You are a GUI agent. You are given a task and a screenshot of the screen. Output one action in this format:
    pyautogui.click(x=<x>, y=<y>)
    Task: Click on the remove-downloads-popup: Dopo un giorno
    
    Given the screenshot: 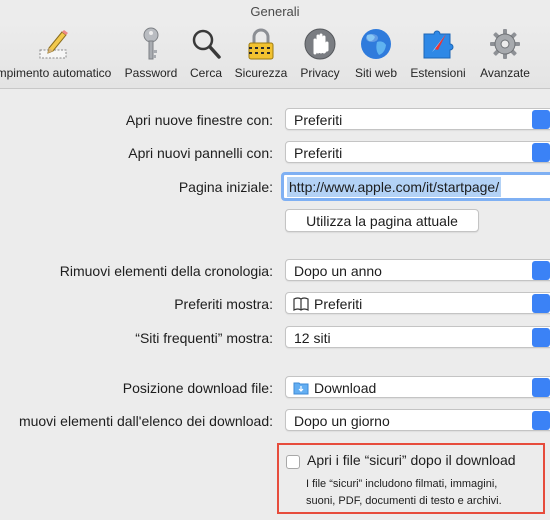 What is the action you would take?
    pyautogui.click(x=417, y=420)
    